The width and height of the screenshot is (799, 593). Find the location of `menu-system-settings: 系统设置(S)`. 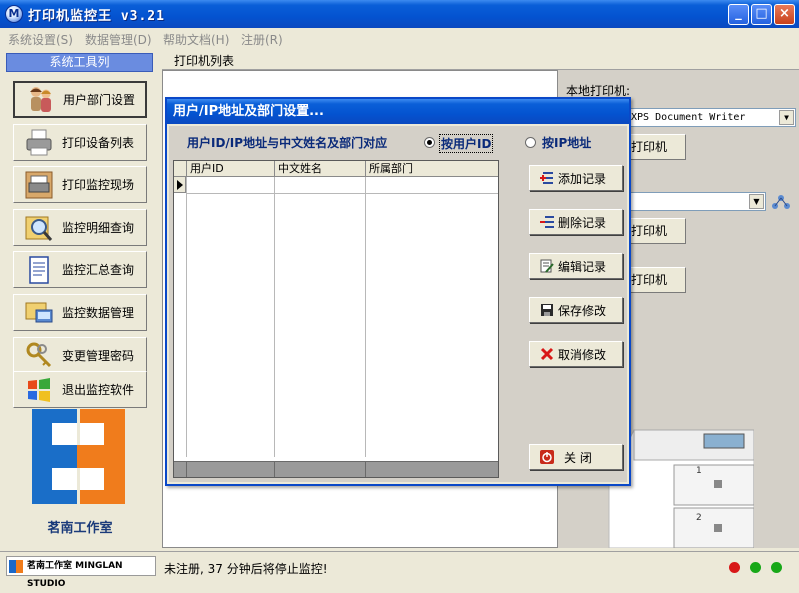

menu-system-settings: 系统设置(S) is located at coordinates (40, 39).